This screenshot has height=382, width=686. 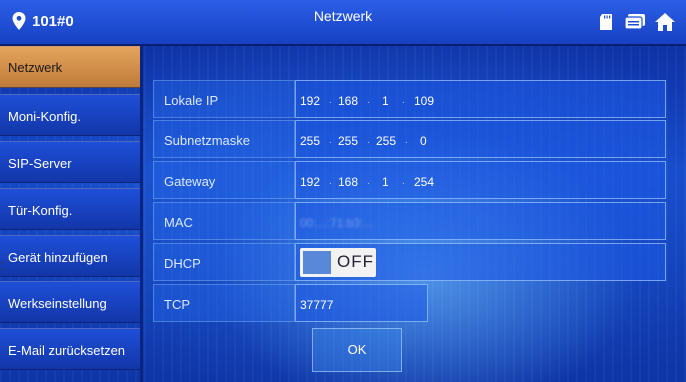 I want to click on sidebar-divider, so click(x=141, y=214).